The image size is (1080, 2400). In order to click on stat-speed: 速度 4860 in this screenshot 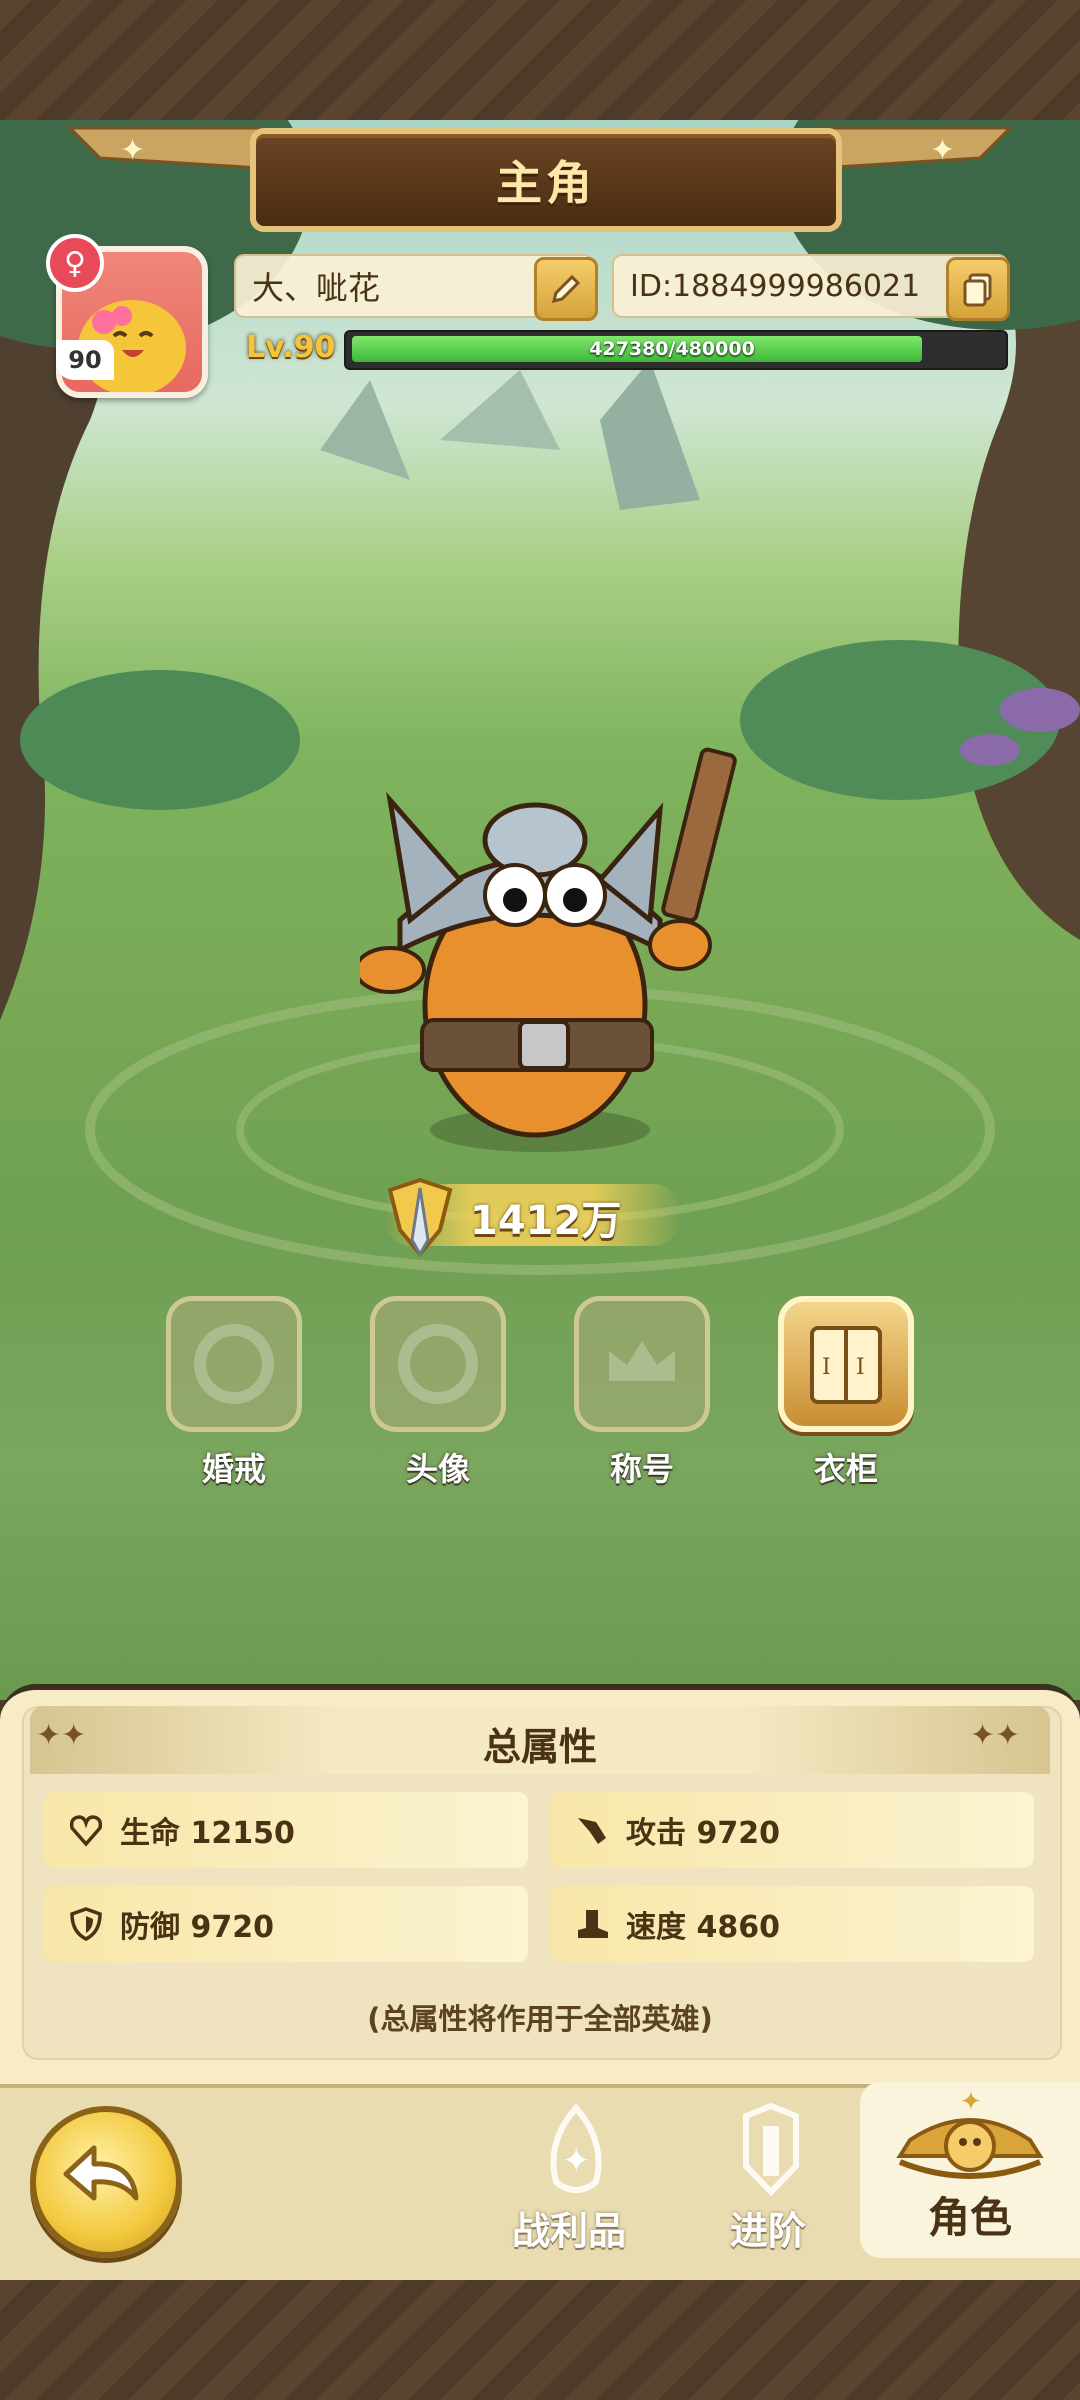, I will do `click(792, 1924)`.